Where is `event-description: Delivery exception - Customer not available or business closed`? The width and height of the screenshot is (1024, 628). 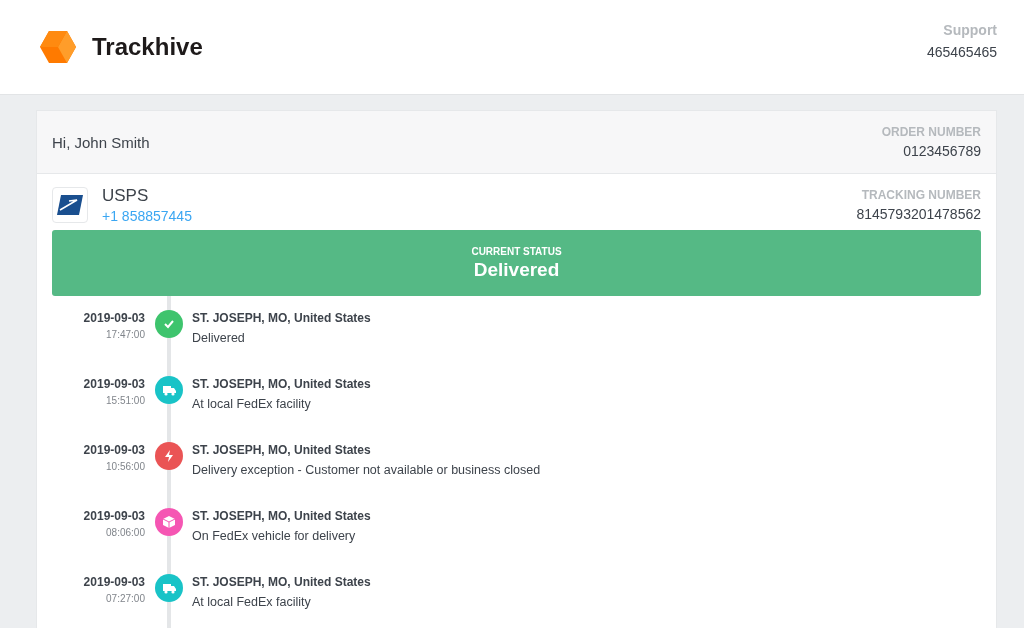
event-description: Delivery exception - Customer not available or business closed is located at coordinates (366, 470).